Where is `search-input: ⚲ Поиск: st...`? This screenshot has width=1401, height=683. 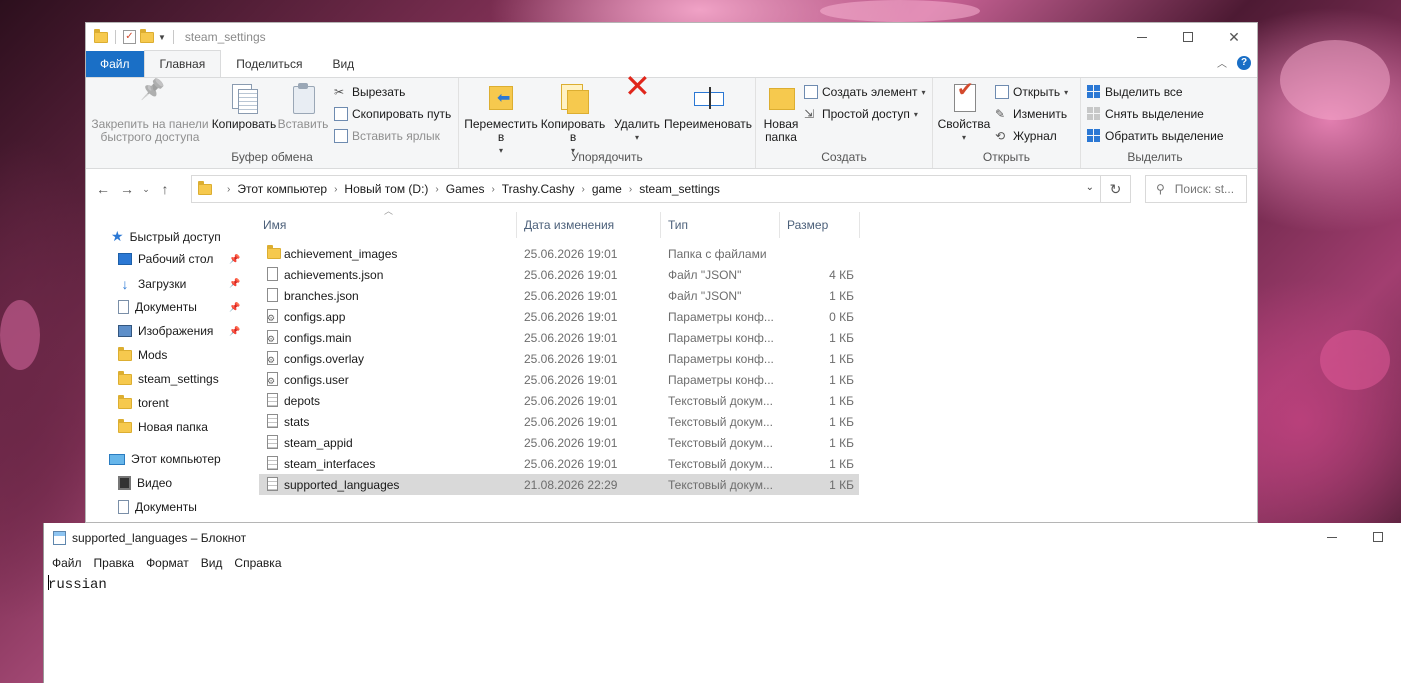 search-input: ⚲ Поиск: st... is located at coordinates (1196, 189).